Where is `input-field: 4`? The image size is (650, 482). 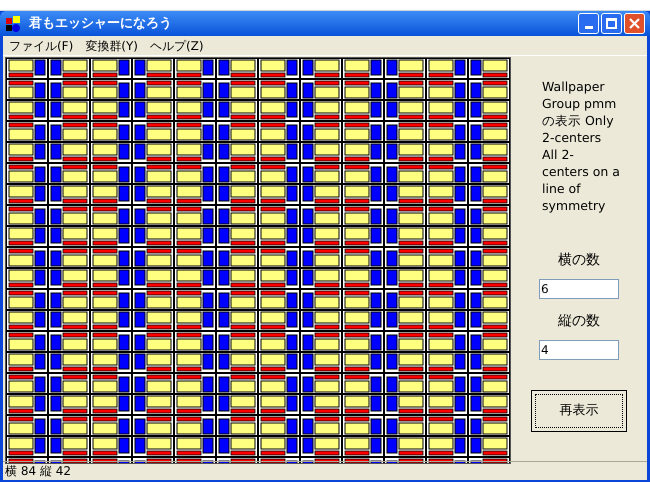
input-field: 4 is located at coordinates (579, 350).